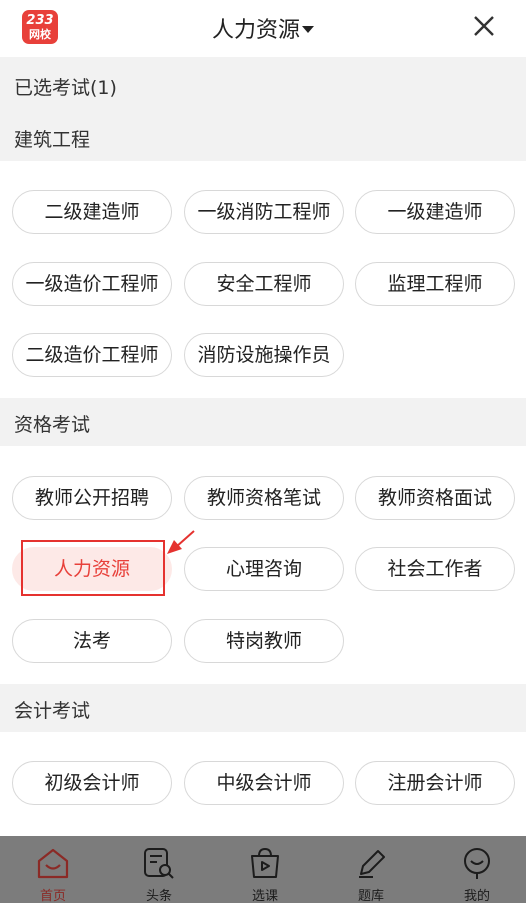 This screenshot has height=903, width=526. What do you see at coordinates (372, 864) in the screenshot?
I see `pencil-icon` at bounding box center [372, 864].